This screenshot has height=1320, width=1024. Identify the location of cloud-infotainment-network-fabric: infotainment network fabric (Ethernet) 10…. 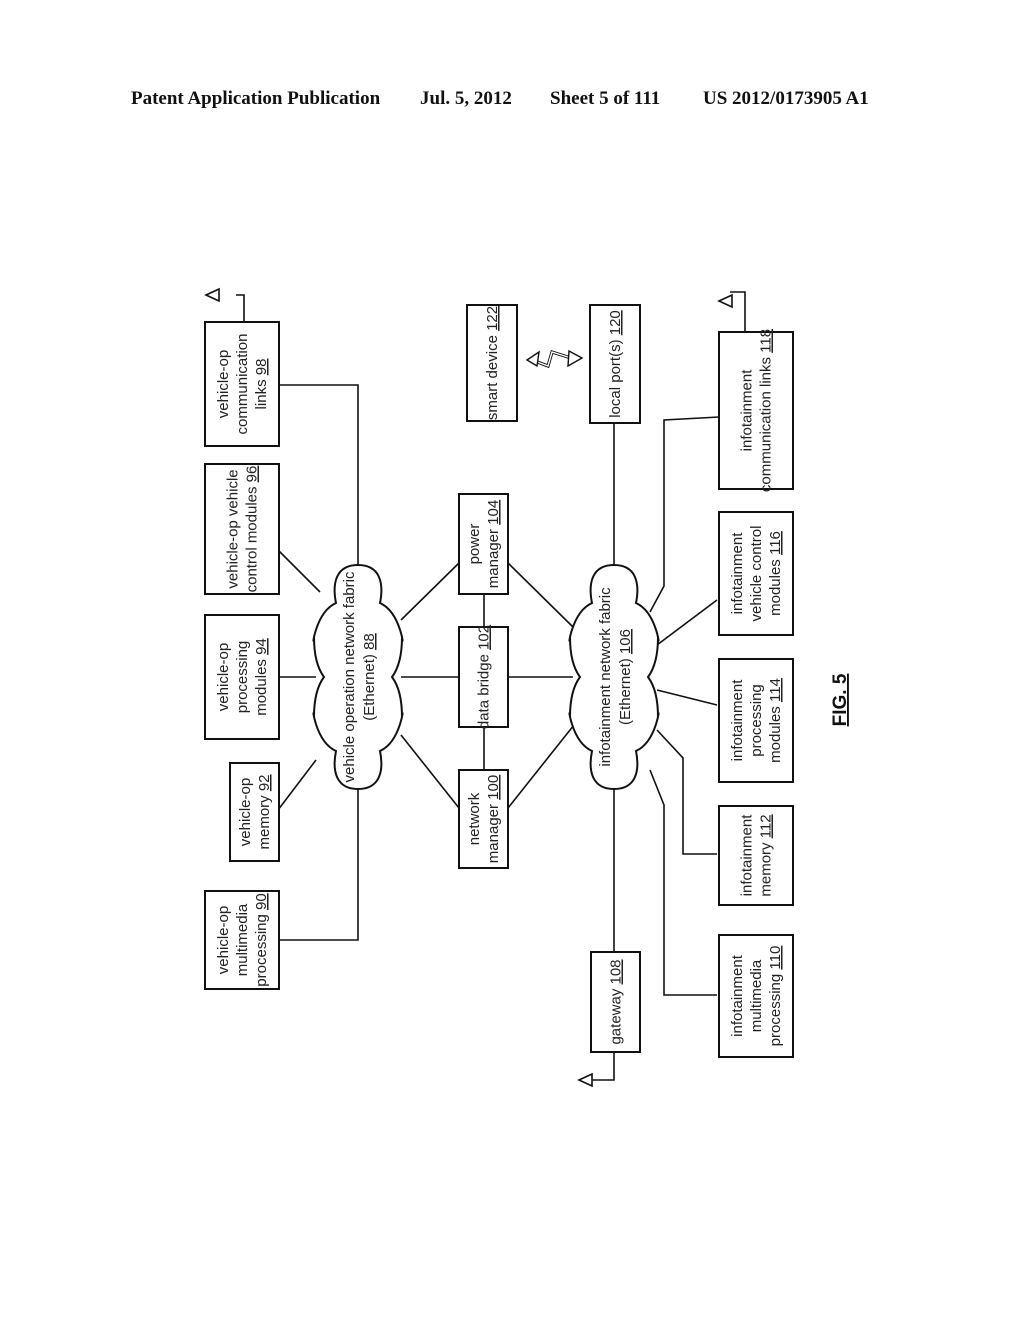
(614, 677).